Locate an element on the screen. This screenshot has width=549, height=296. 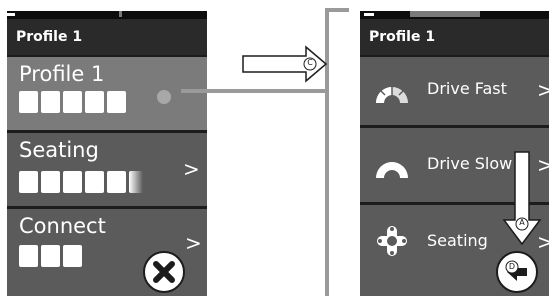
close-x-icon is located at coordinates (164, 272).